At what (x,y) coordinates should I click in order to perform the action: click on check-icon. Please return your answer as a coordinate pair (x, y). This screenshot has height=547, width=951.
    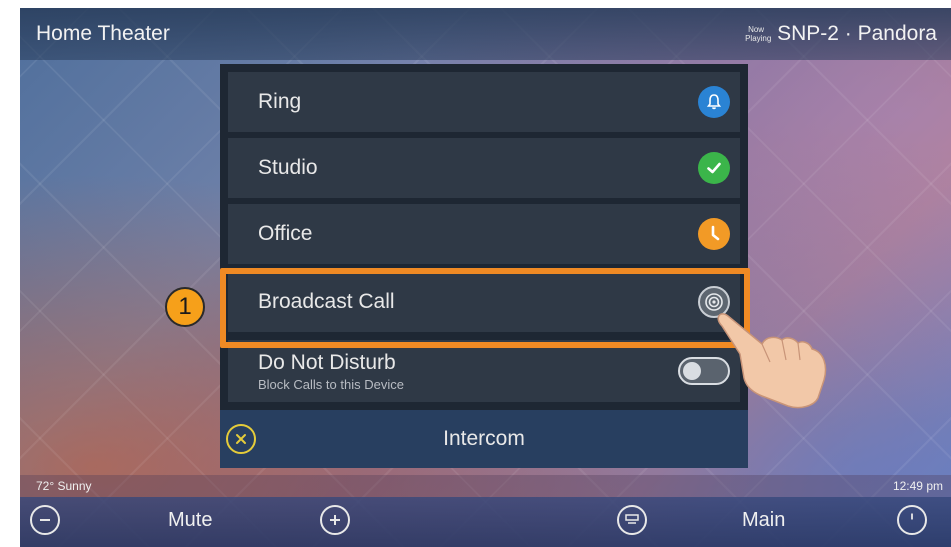
    Looking at the image, I should click on (714, 168).